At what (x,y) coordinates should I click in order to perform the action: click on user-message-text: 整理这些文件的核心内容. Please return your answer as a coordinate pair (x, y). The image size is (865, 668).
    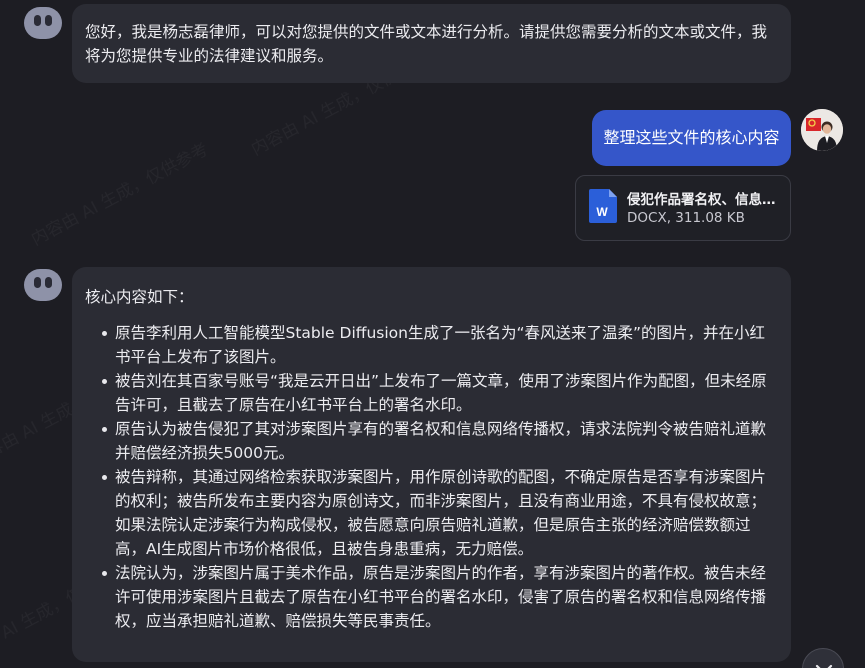
    Looking at the image, I should click on (691, 137).